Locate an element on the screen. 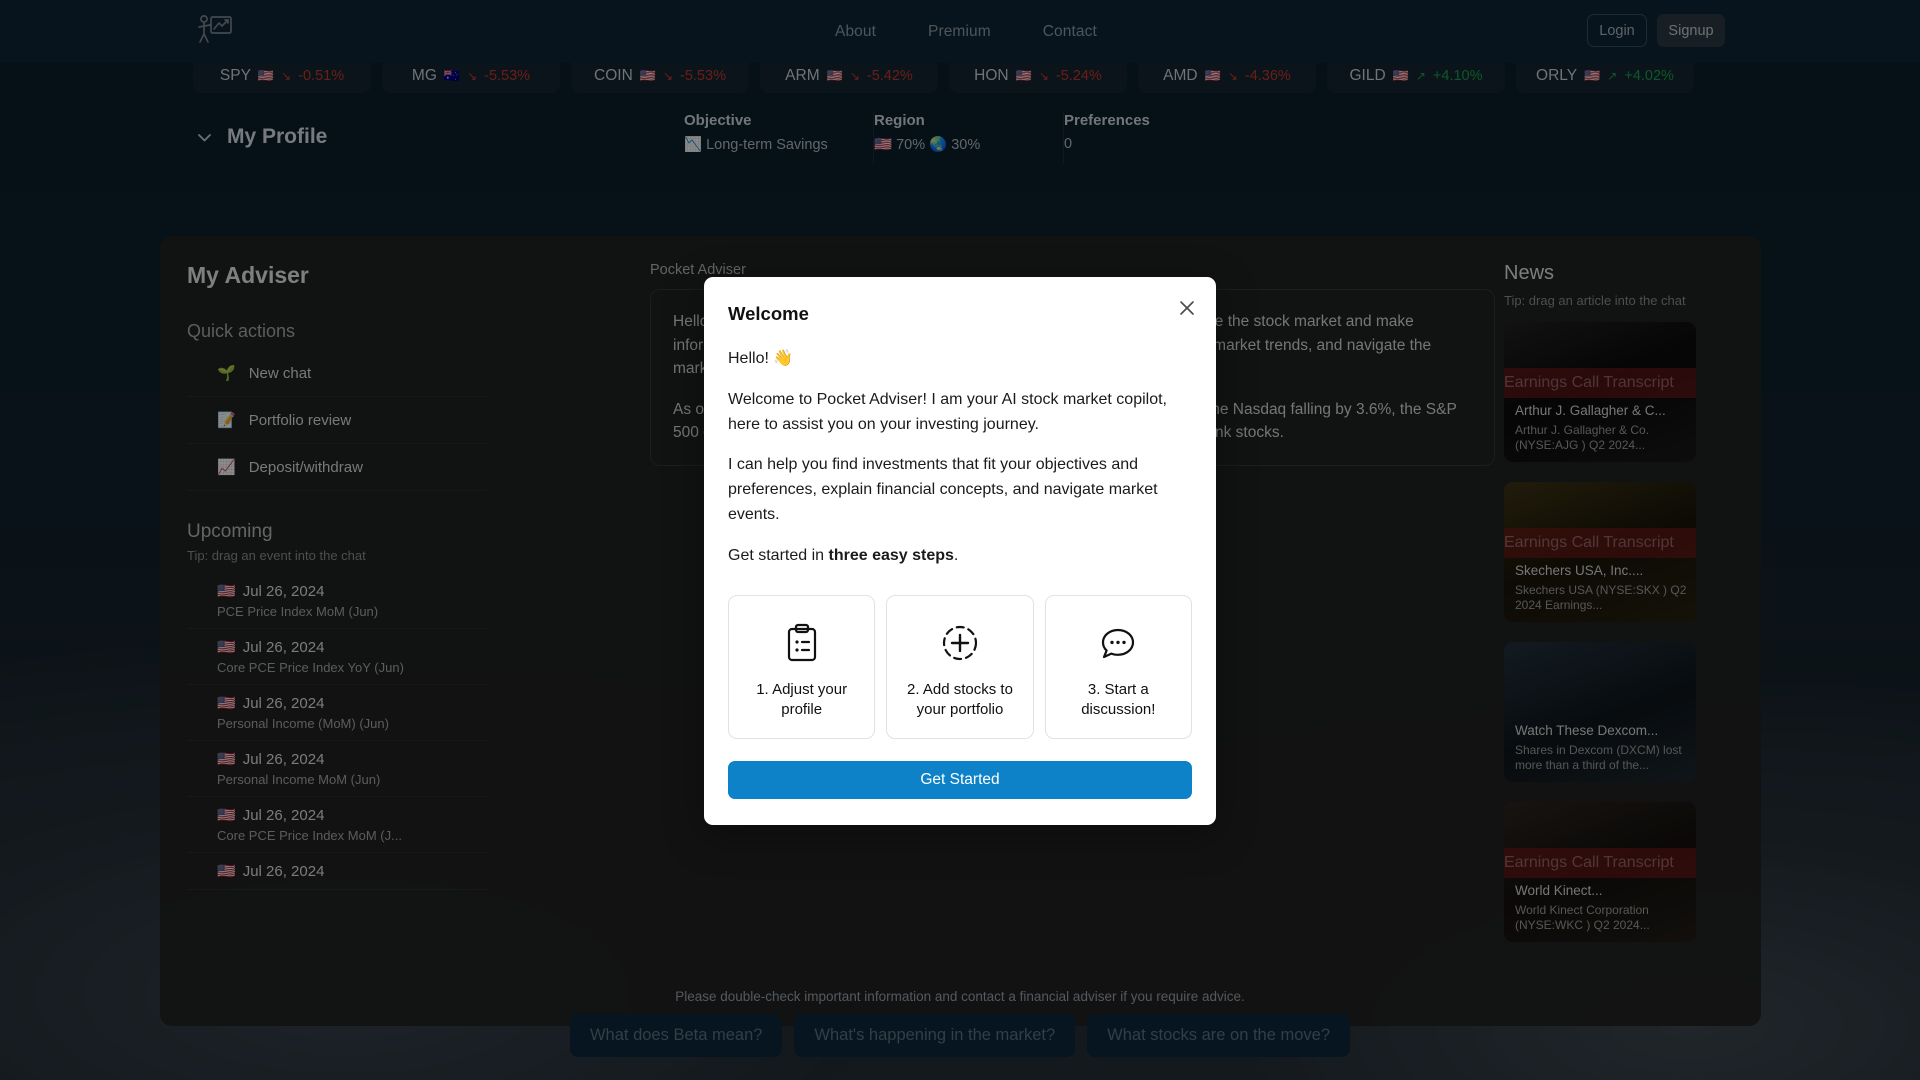 The height and width of the screenshot is (1080, 1920). step-label: 3. Start a discussion! is located at coordinates (1118, 699).